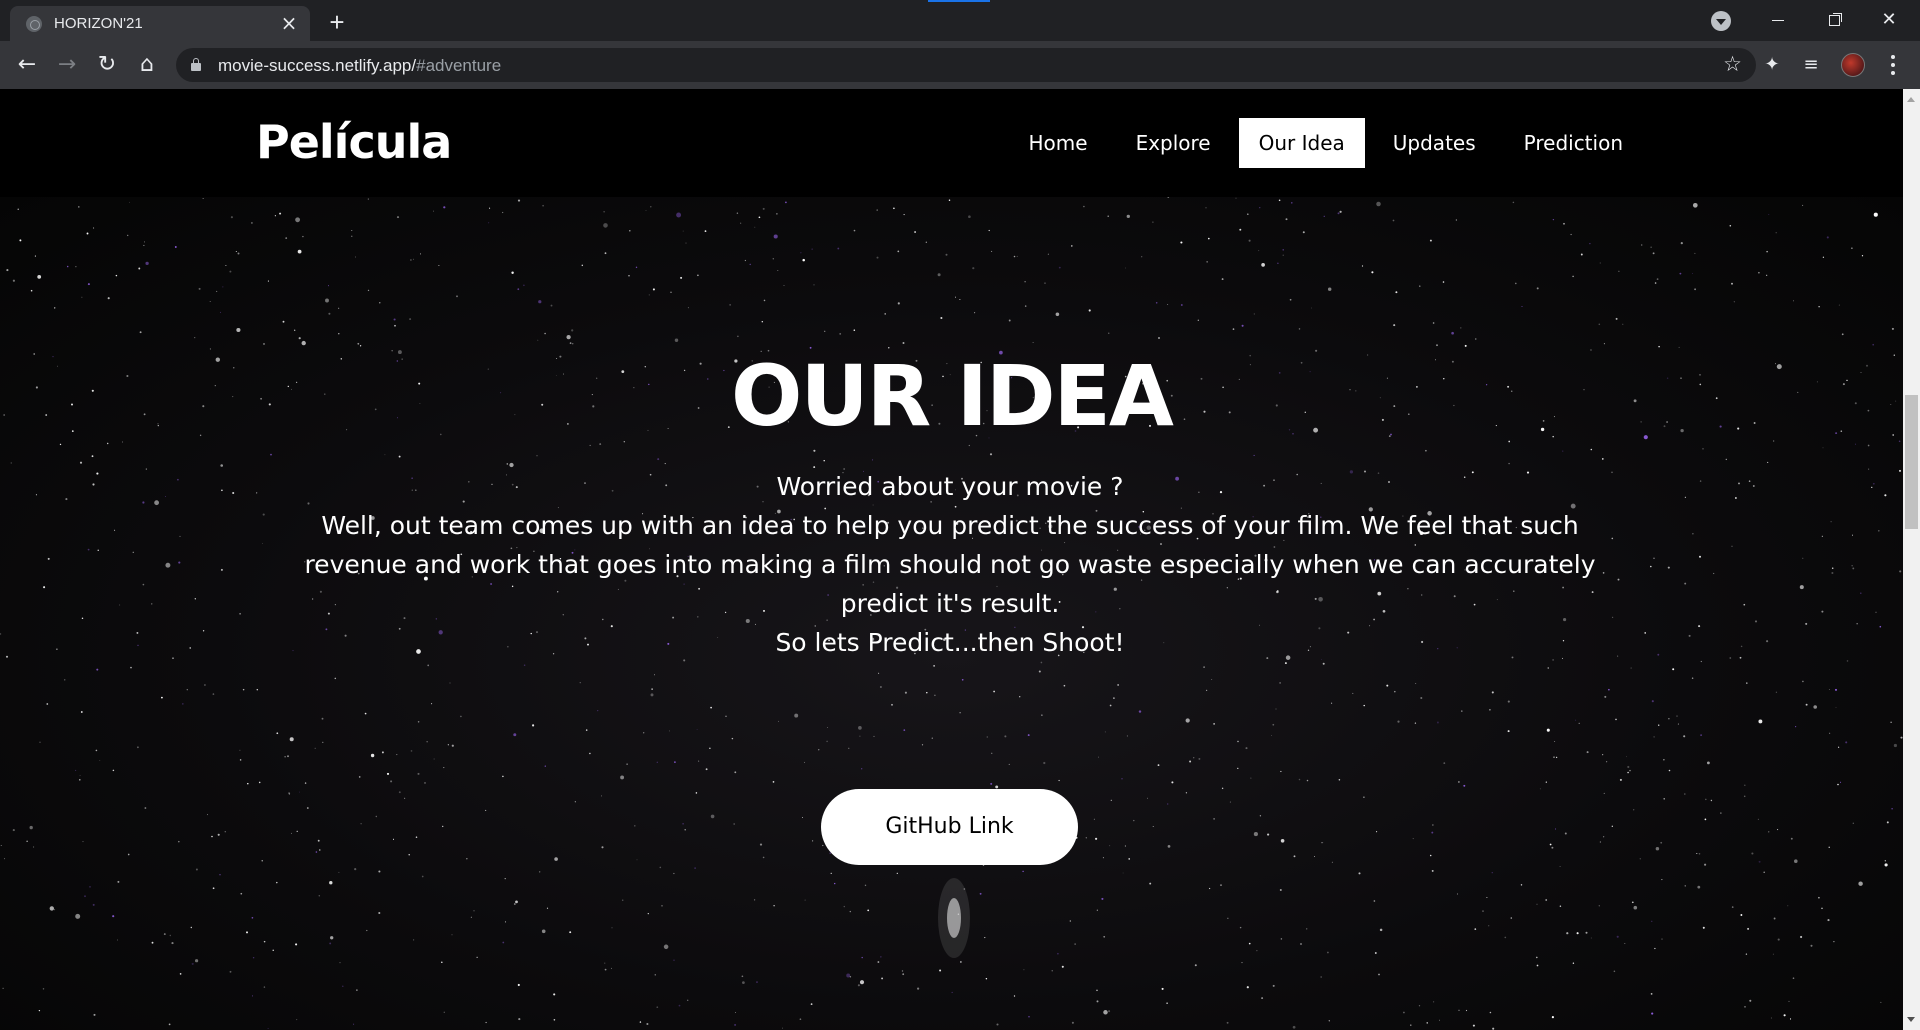  I want to click on media-control-icon: ≡, so click(1811, 65).